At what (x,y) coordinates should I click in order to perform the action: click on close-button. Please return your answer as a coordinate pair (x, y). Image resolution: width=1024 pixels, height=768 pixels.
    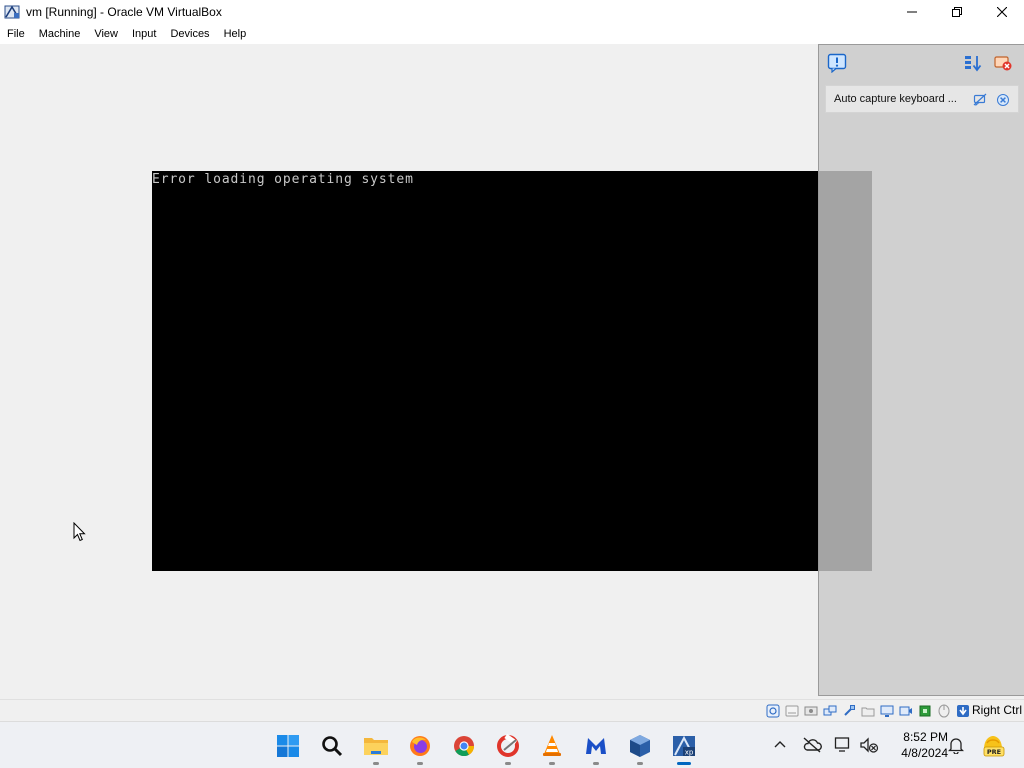
    Looking at the image, I should click on (1001, 12).